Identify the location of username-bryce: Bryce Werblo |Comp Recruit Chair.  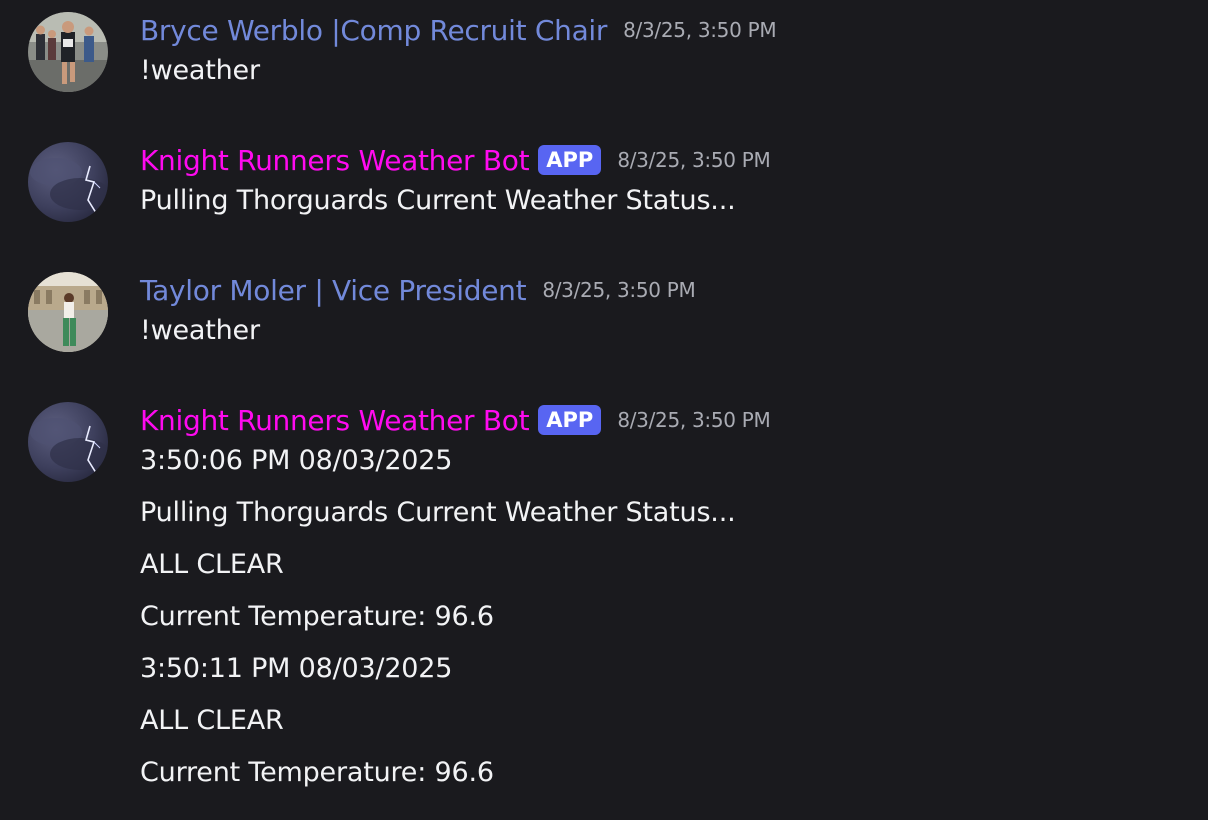
(373, 30).